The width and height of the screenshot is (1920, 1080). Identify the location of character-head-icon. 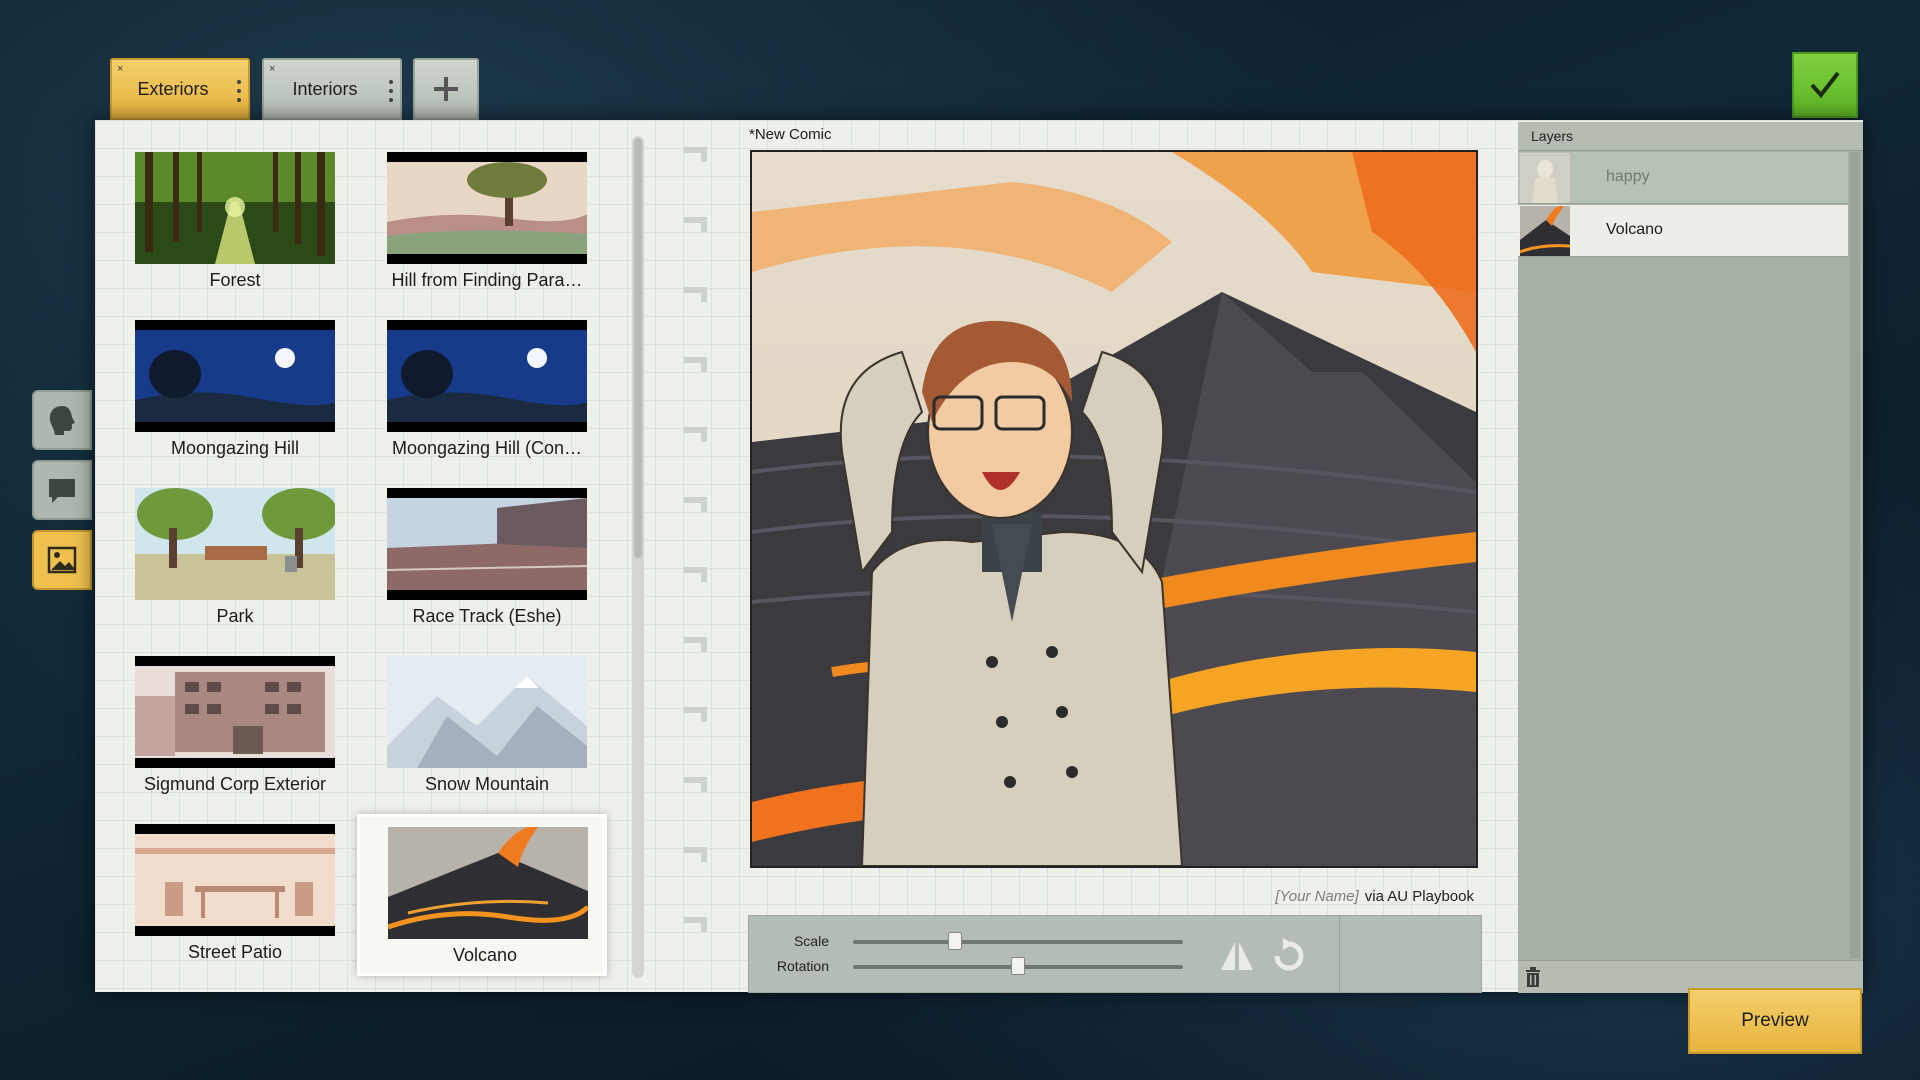
(62, 420).